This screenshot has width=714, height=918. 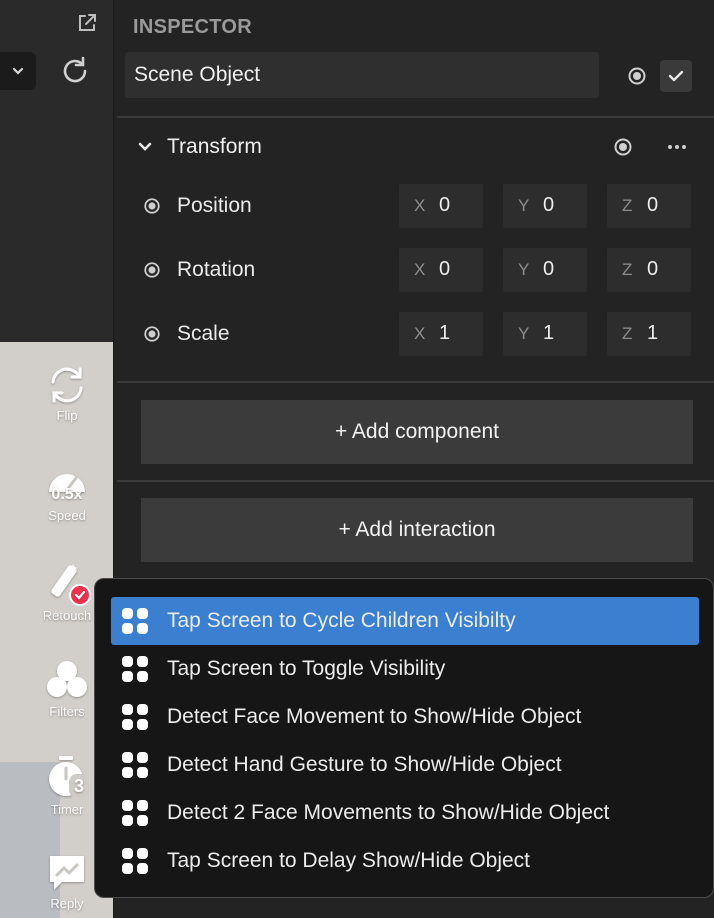 What do you see at coordinates (67, 711) in the screenshot?
I see `side-tool-label: Filters` at bounding box center [67, 711].